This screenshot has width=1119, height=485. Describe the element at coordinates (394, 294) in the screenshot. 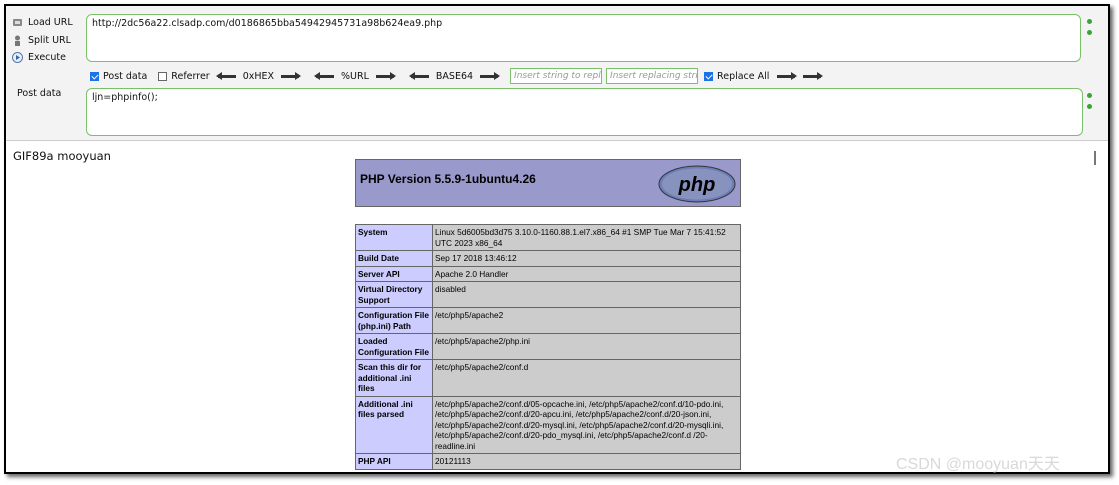

I see `info-key: Virtual Directory Support` at that location.